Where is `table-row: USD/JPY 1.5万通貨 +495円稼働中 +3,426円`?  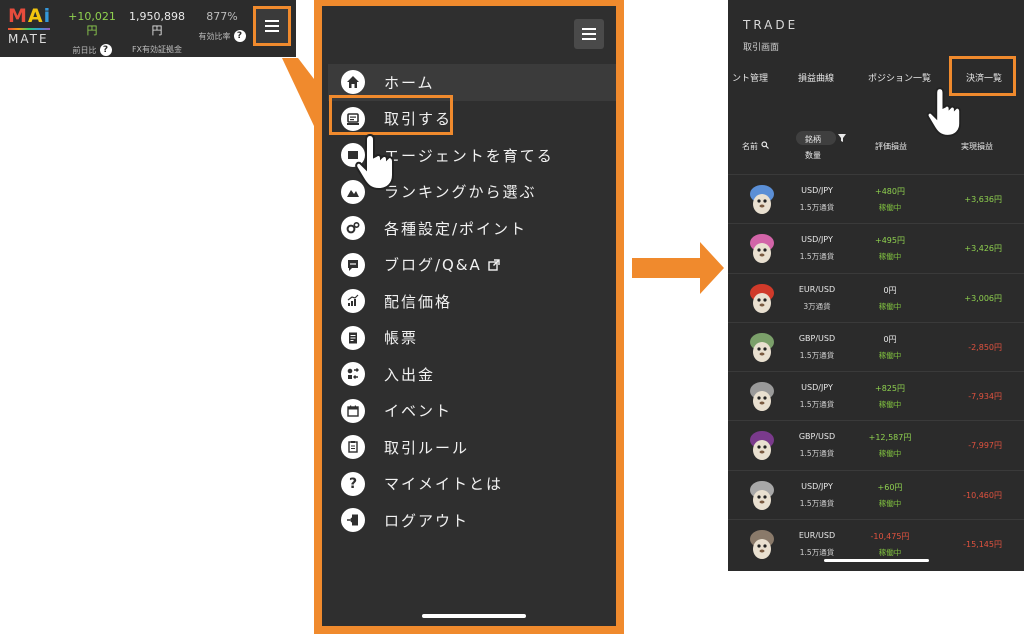 table-row: USD/JPY 1.5万通貨 +495円稼働中 +3,426円 is located at coordinates (876, 247).